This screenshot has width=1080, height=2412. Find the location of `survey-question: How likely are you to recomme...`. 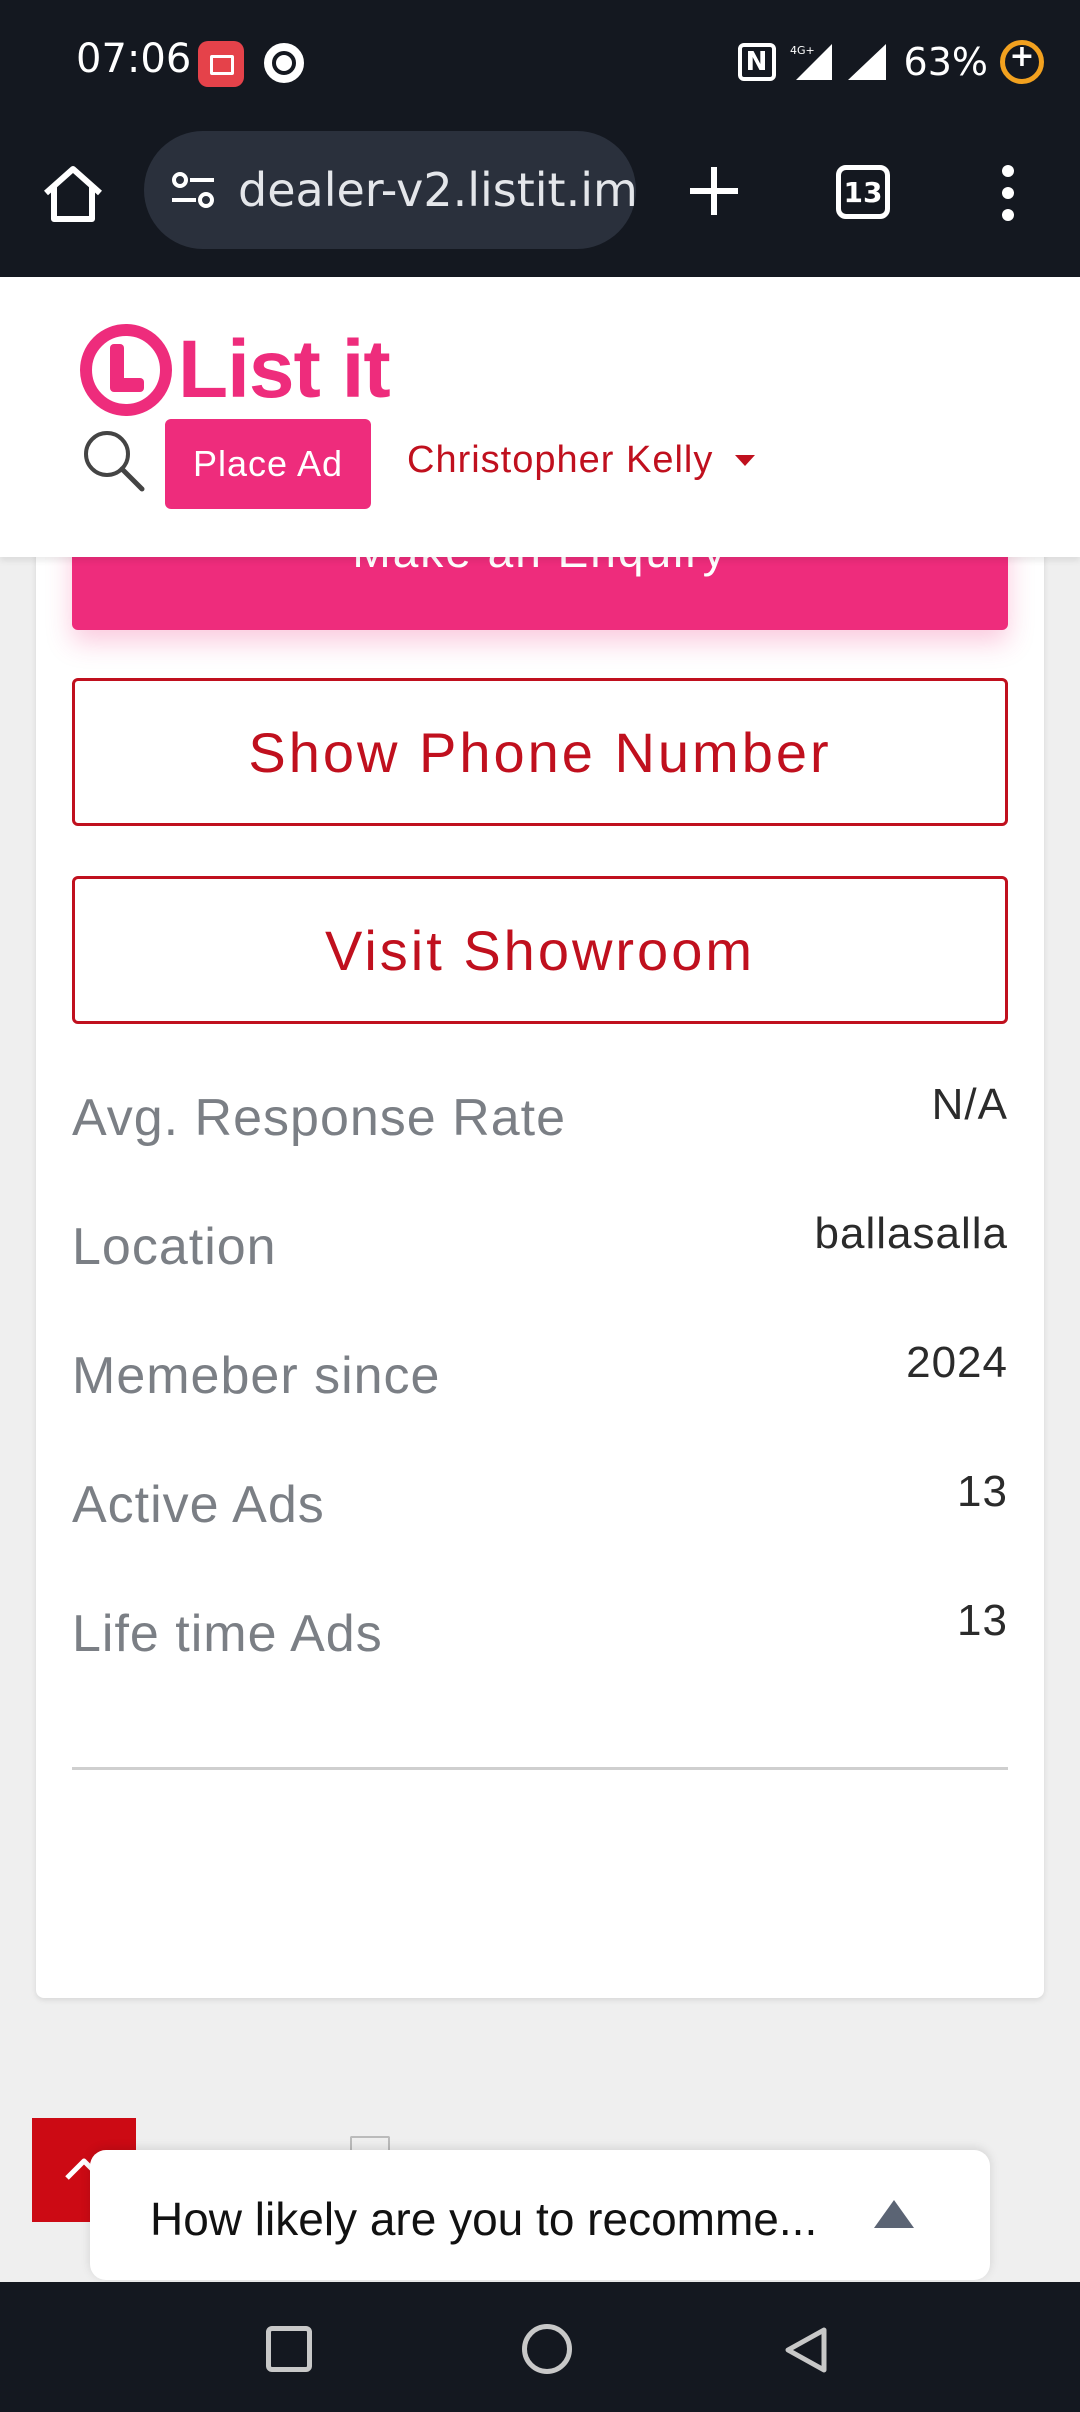

survey-question: How likely are you to recomme... is located at coordinates (484, 2219).